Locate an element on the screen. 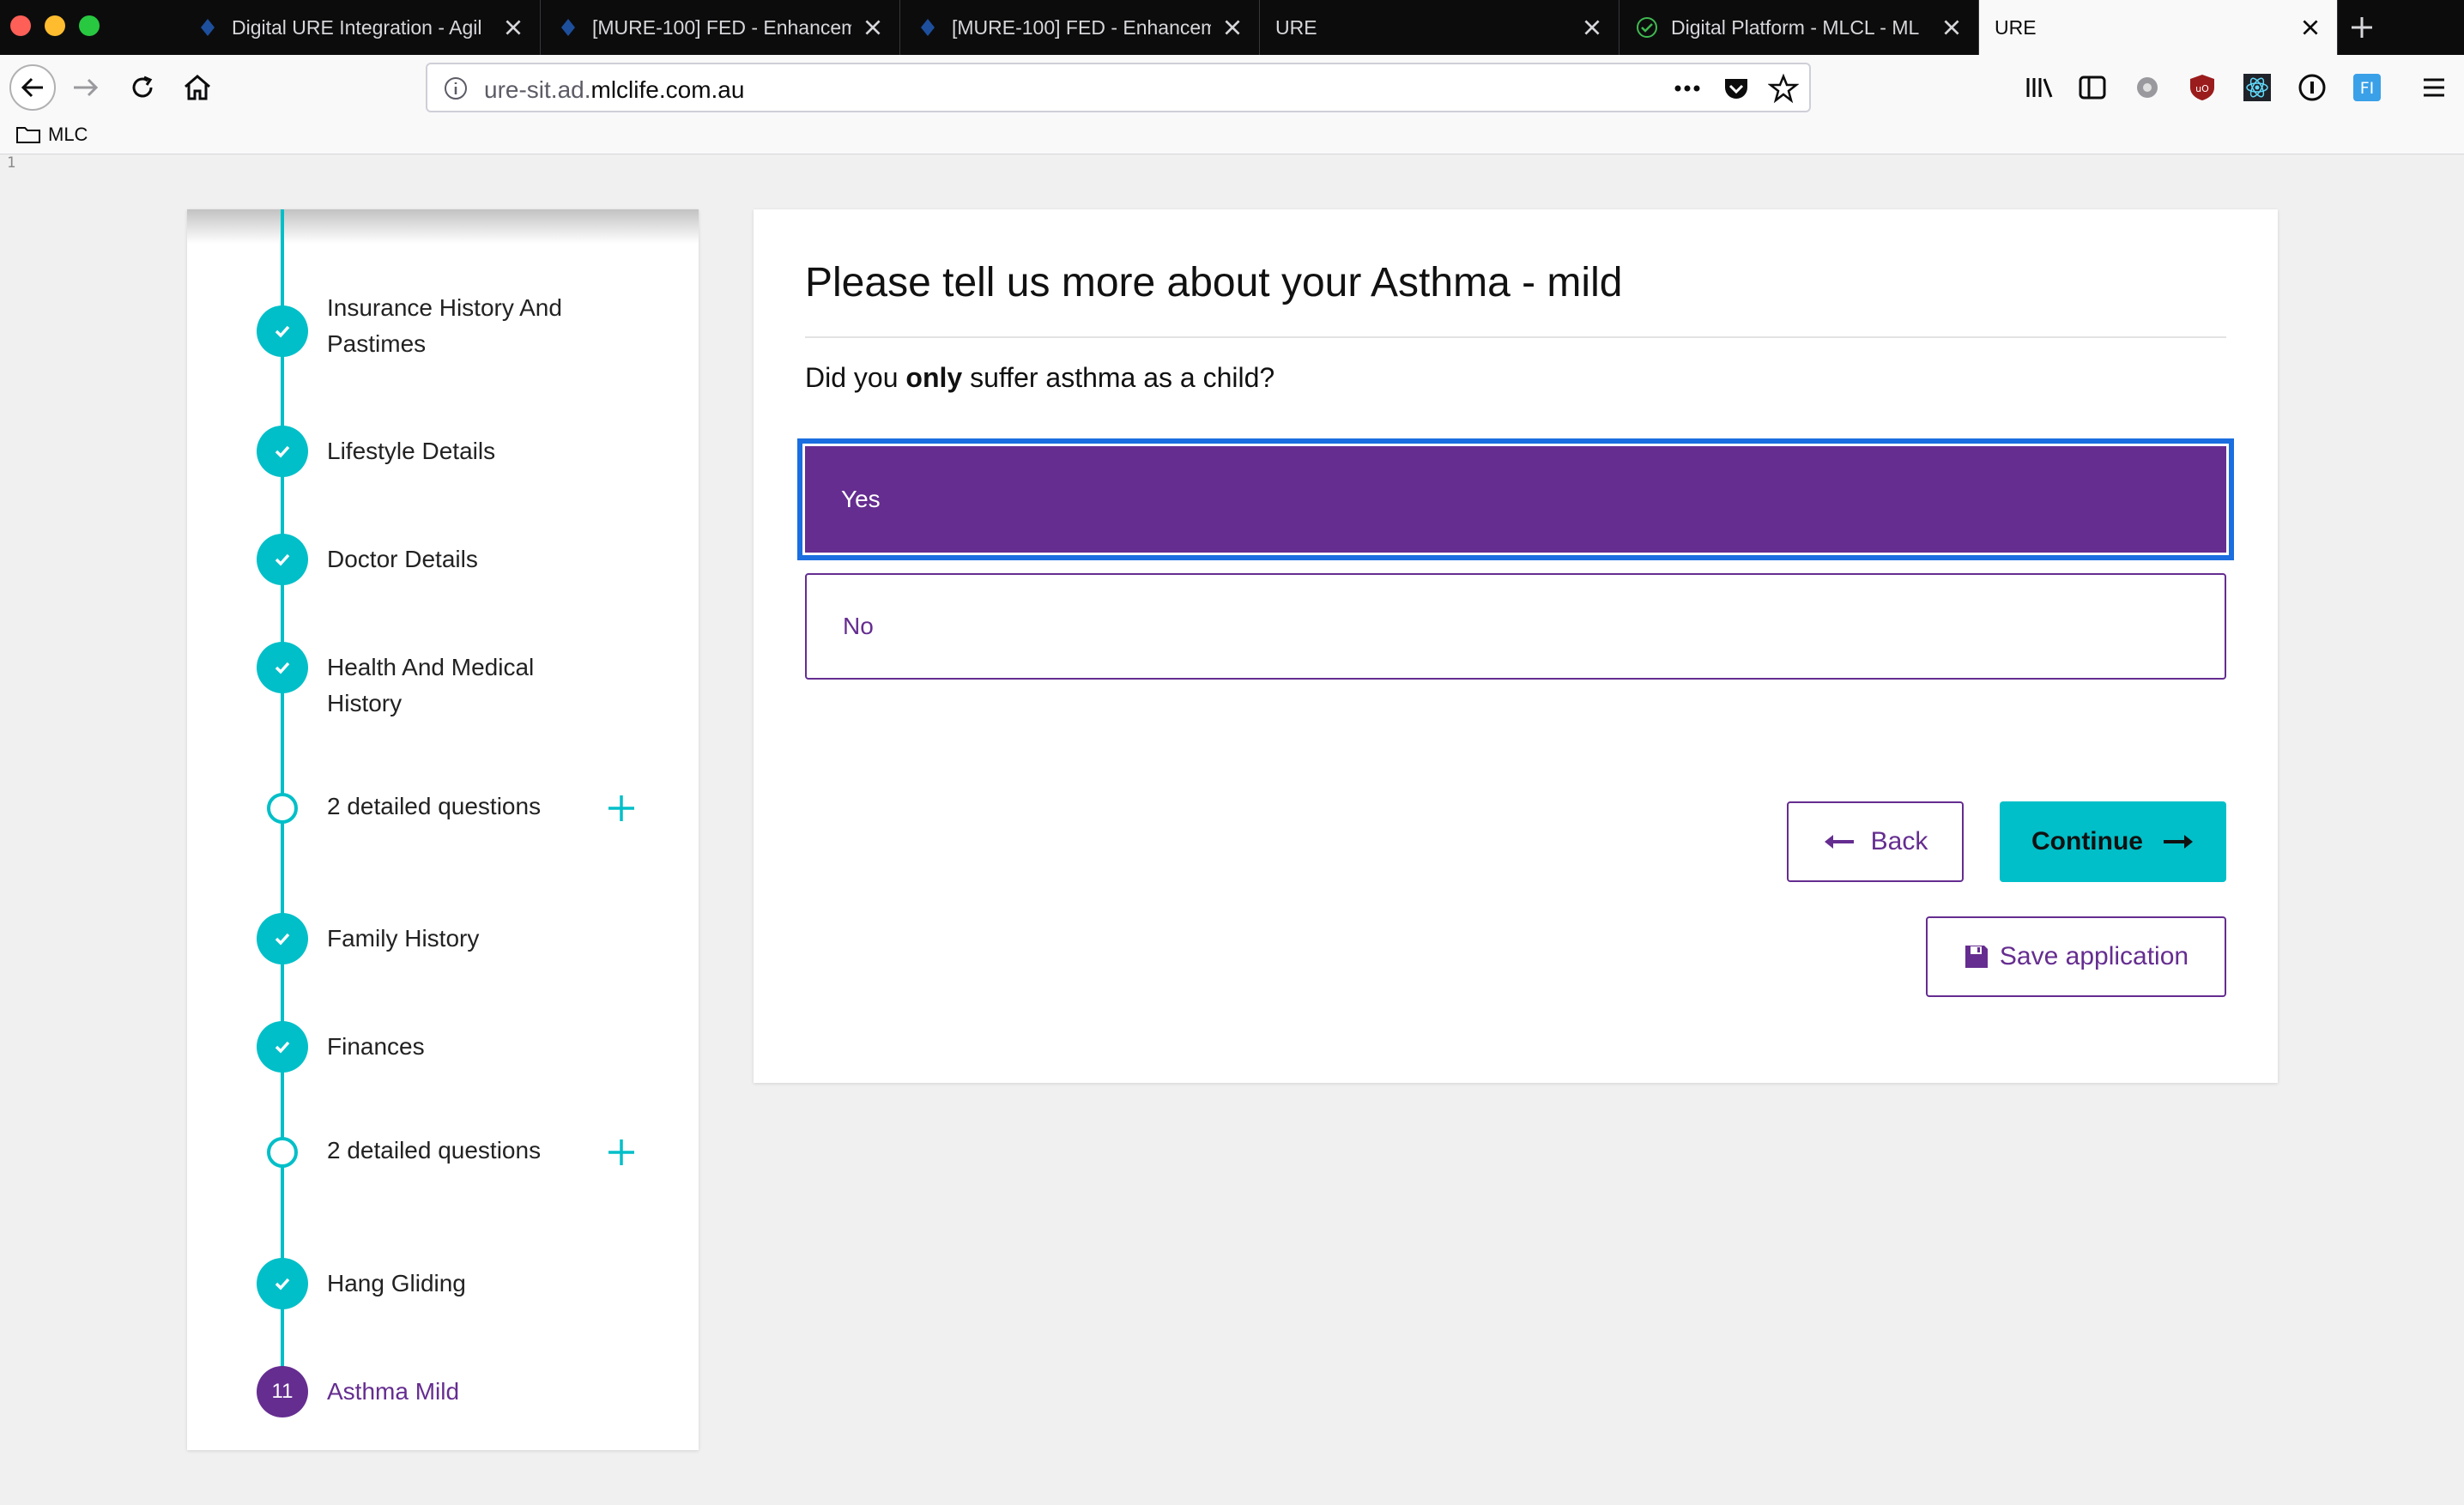 Image resolution: width=2464 pixels, height=1505 pixels. progress-step-label: Finances is located at coordinates (376, 1046).